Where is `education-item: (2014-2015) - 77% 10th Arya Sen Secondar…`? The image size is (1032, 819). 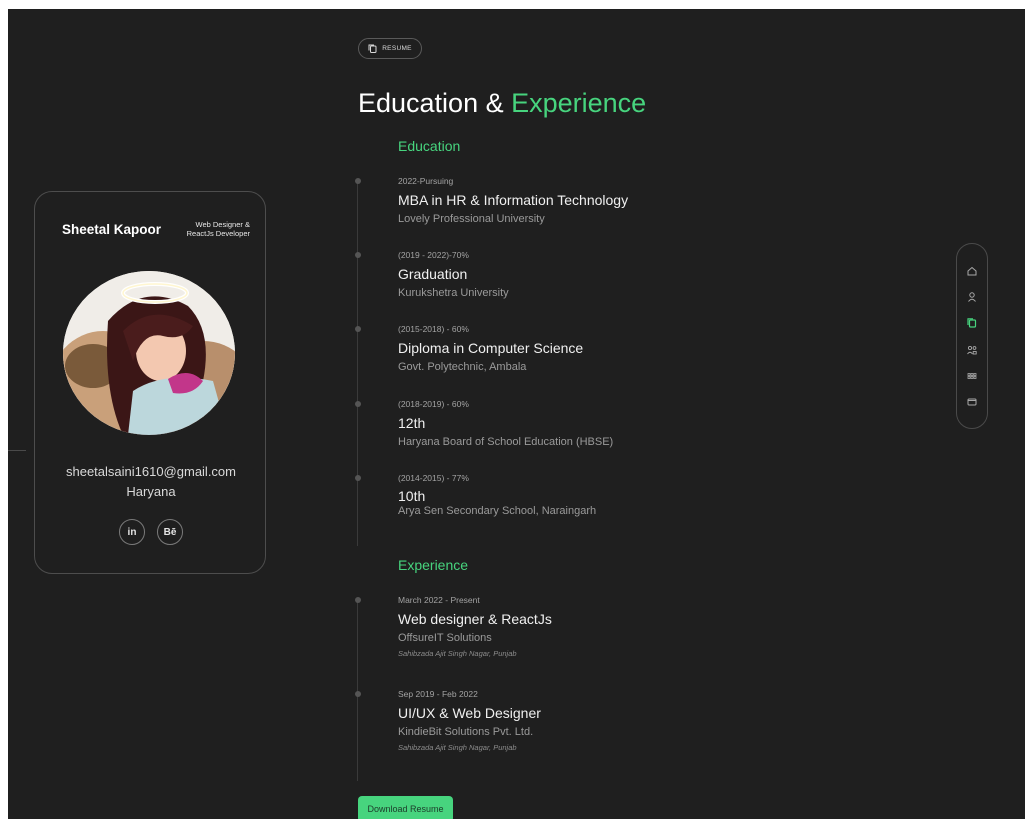
education-item: (2014-2015) - 77% 10th Arya Sen Secondar… is located at coordinates (476, 495).